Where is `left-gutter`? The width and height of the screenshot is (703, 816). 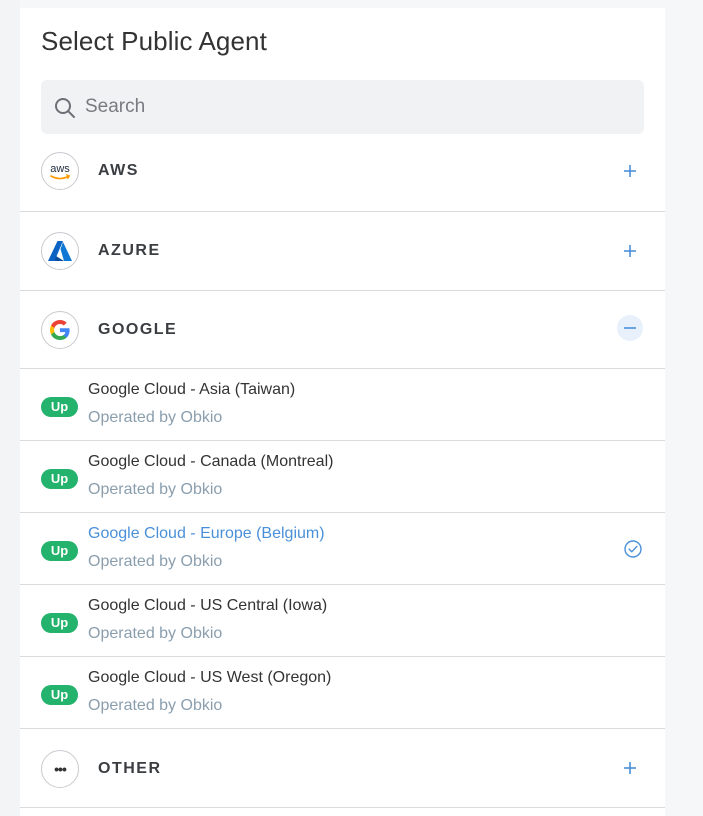
left-gutter is located at coordinates (10, 408).